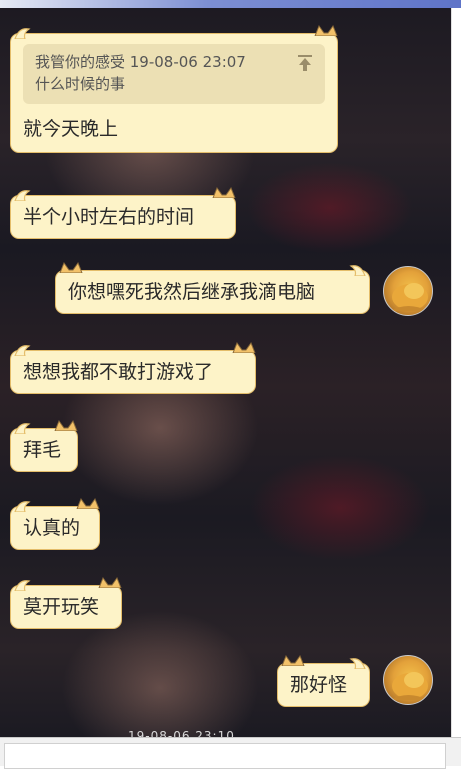 Image resolution: width=461 pixels, height=769 pixels. What do you see at coordinates (109, 217) in the screenshot?
I see `message-text: 半个小时左右的时间` at bounding box center [109, 217].